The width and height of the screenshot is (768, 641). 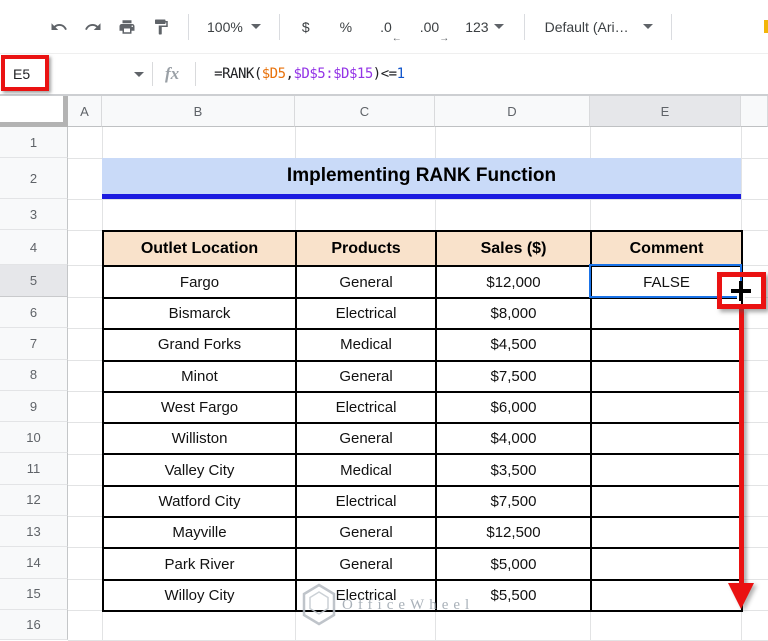 I want to click on cell-B11: Valley City, so click(x=199, y=470).